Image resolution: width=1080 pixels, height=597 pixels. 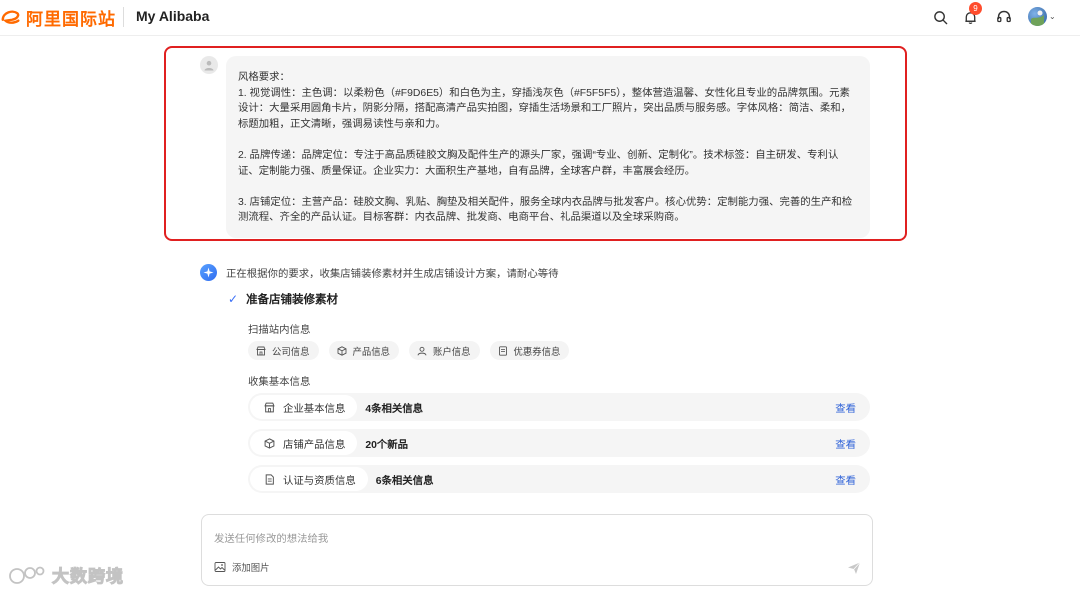 I want to click on message-line: 风格要求：, so click(x=264, y=77).